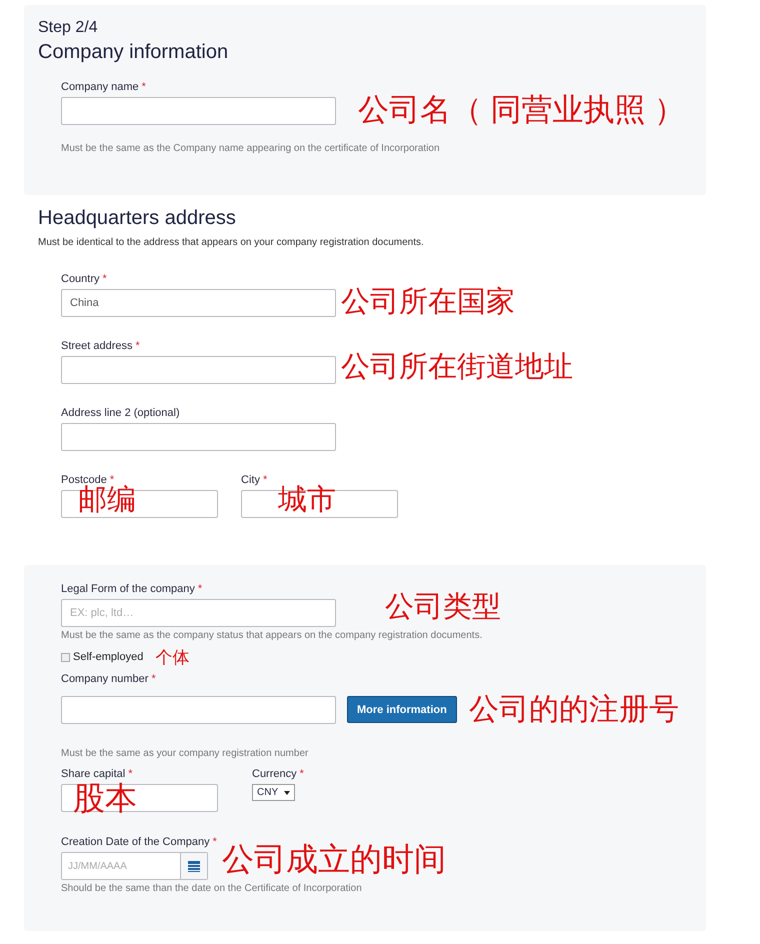  What do you see at coordinates (134, 866) in the screenshot?
I see `date-field: JJ/MM/AAAA` at bounding box center [134, 866].